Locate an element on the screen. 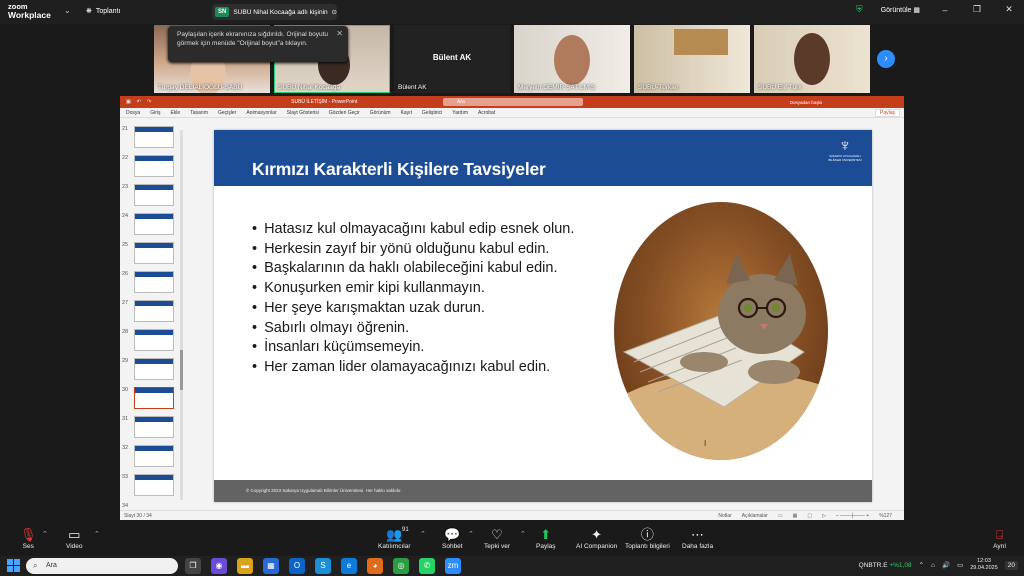  skype-icon: S is located at coordinates (323, 566).